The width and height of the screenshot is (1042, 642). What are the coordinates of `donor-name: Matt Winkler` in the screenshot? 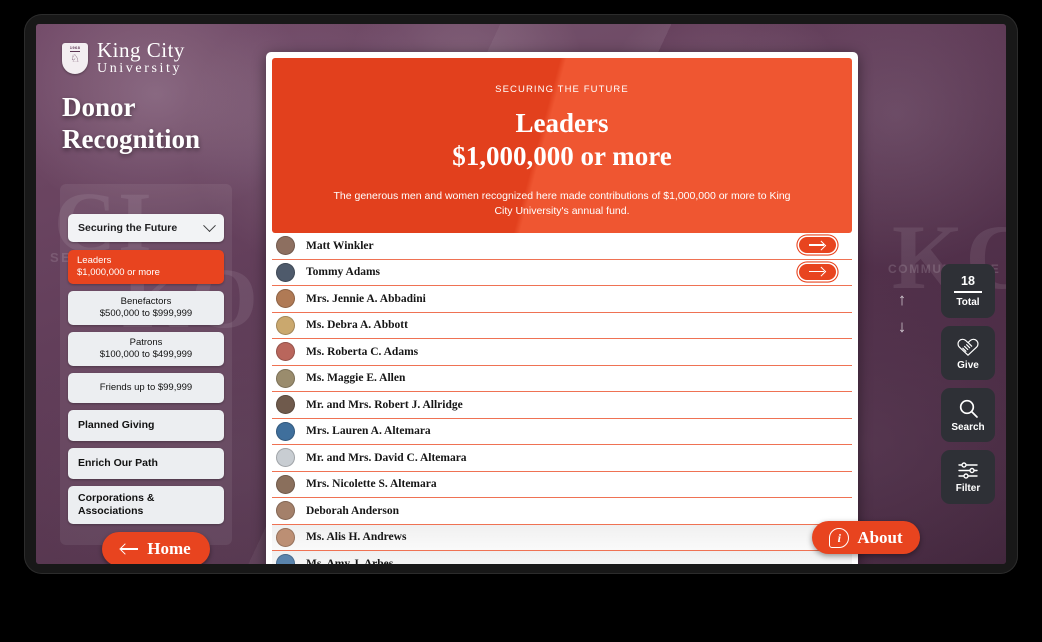 It's located at (340, 245).